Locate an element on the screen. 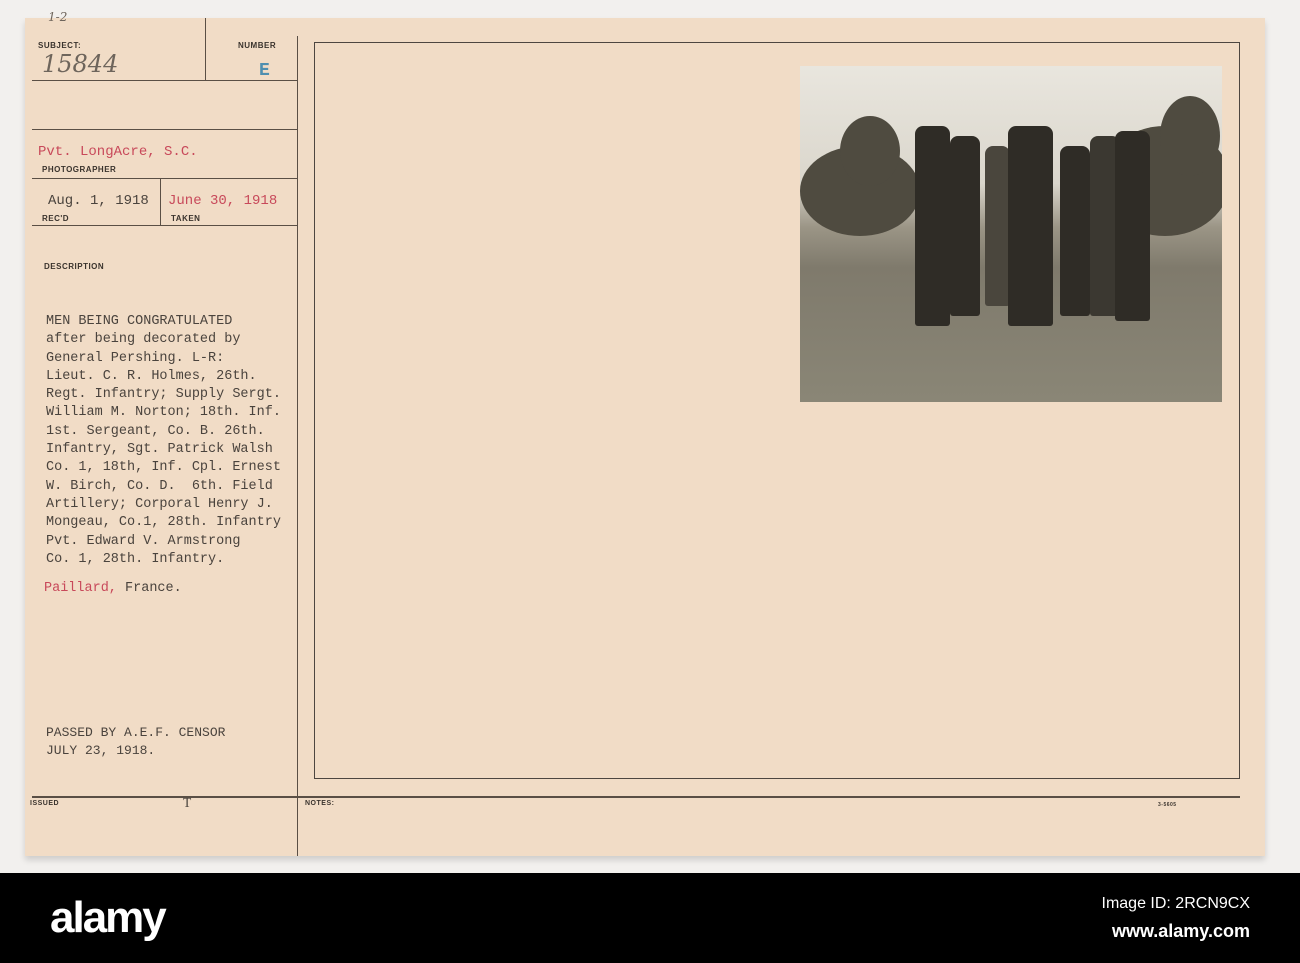 The image size is (1300, 963). notes-divider is located at coordinates (636, 797).